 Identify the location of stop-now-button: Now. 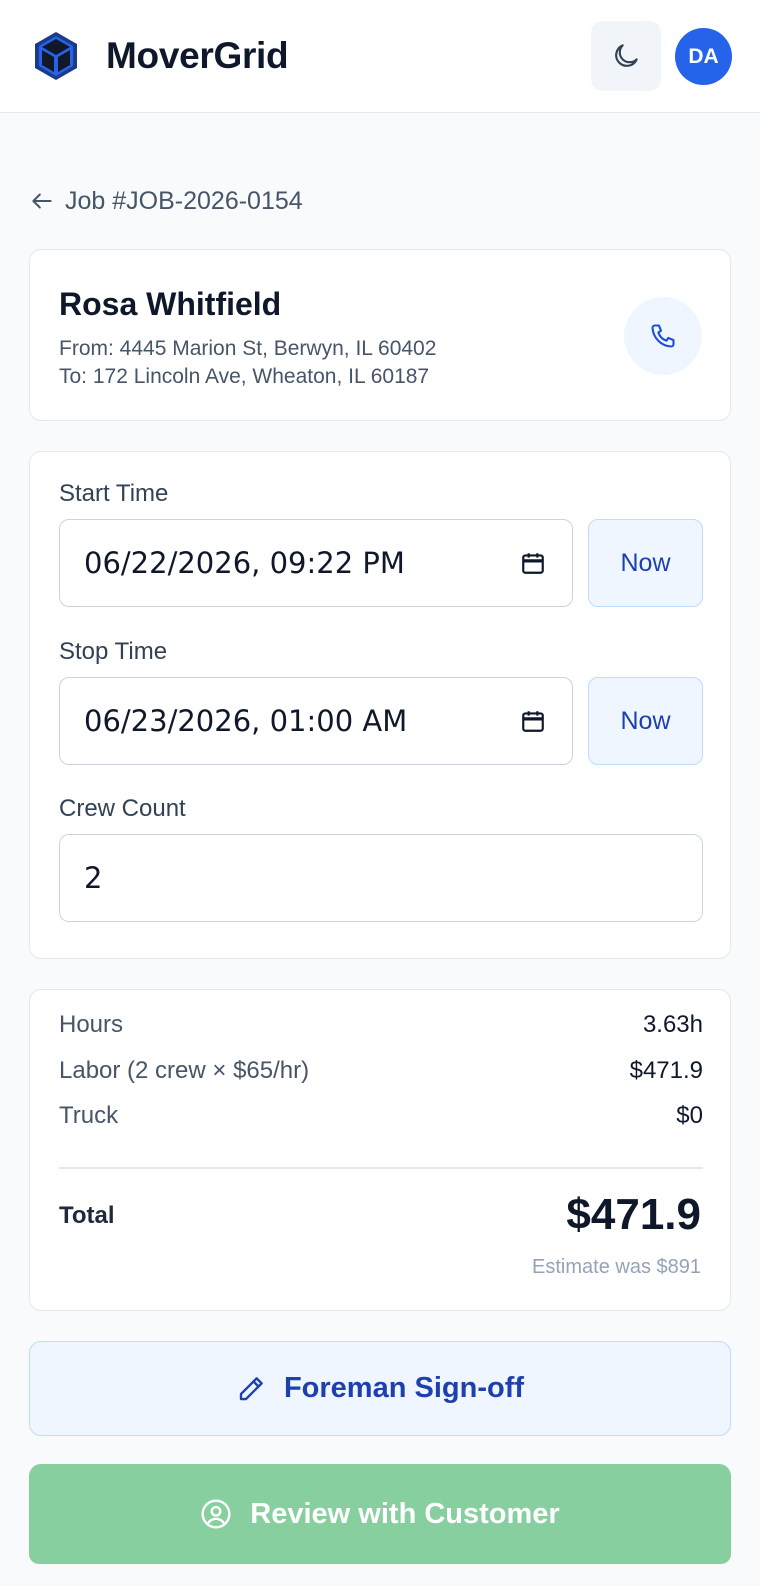
(645, 721).